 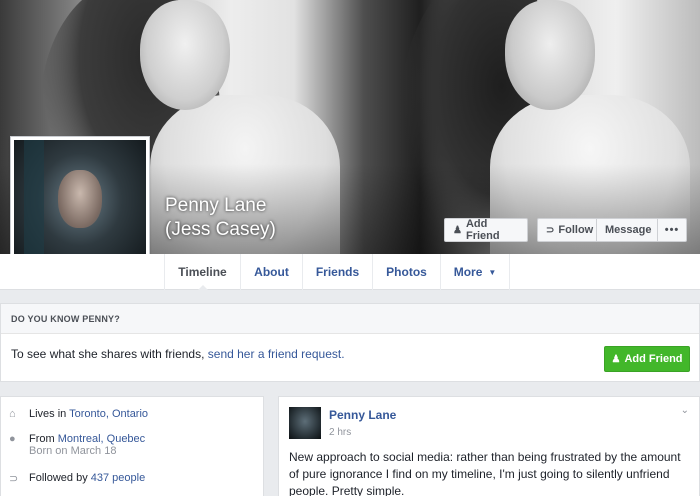 What do you see at coordinates (305, 423) in the screenshot?
I see `avatar` at bounding box center [305, 423].